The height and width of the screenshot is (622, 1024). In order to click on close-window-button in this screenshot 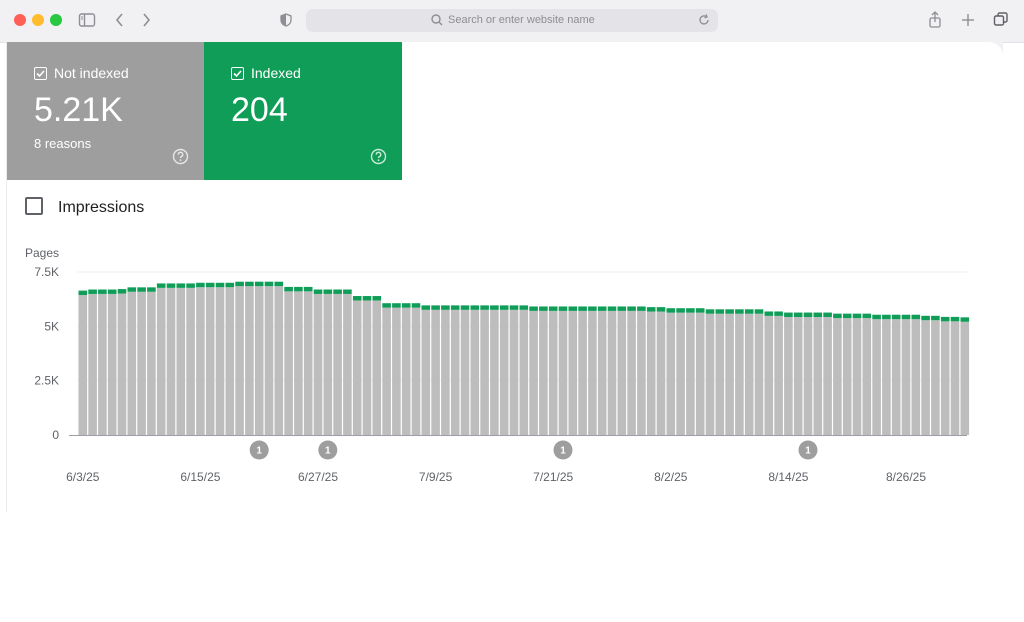, I will do `click(20, 20)`.